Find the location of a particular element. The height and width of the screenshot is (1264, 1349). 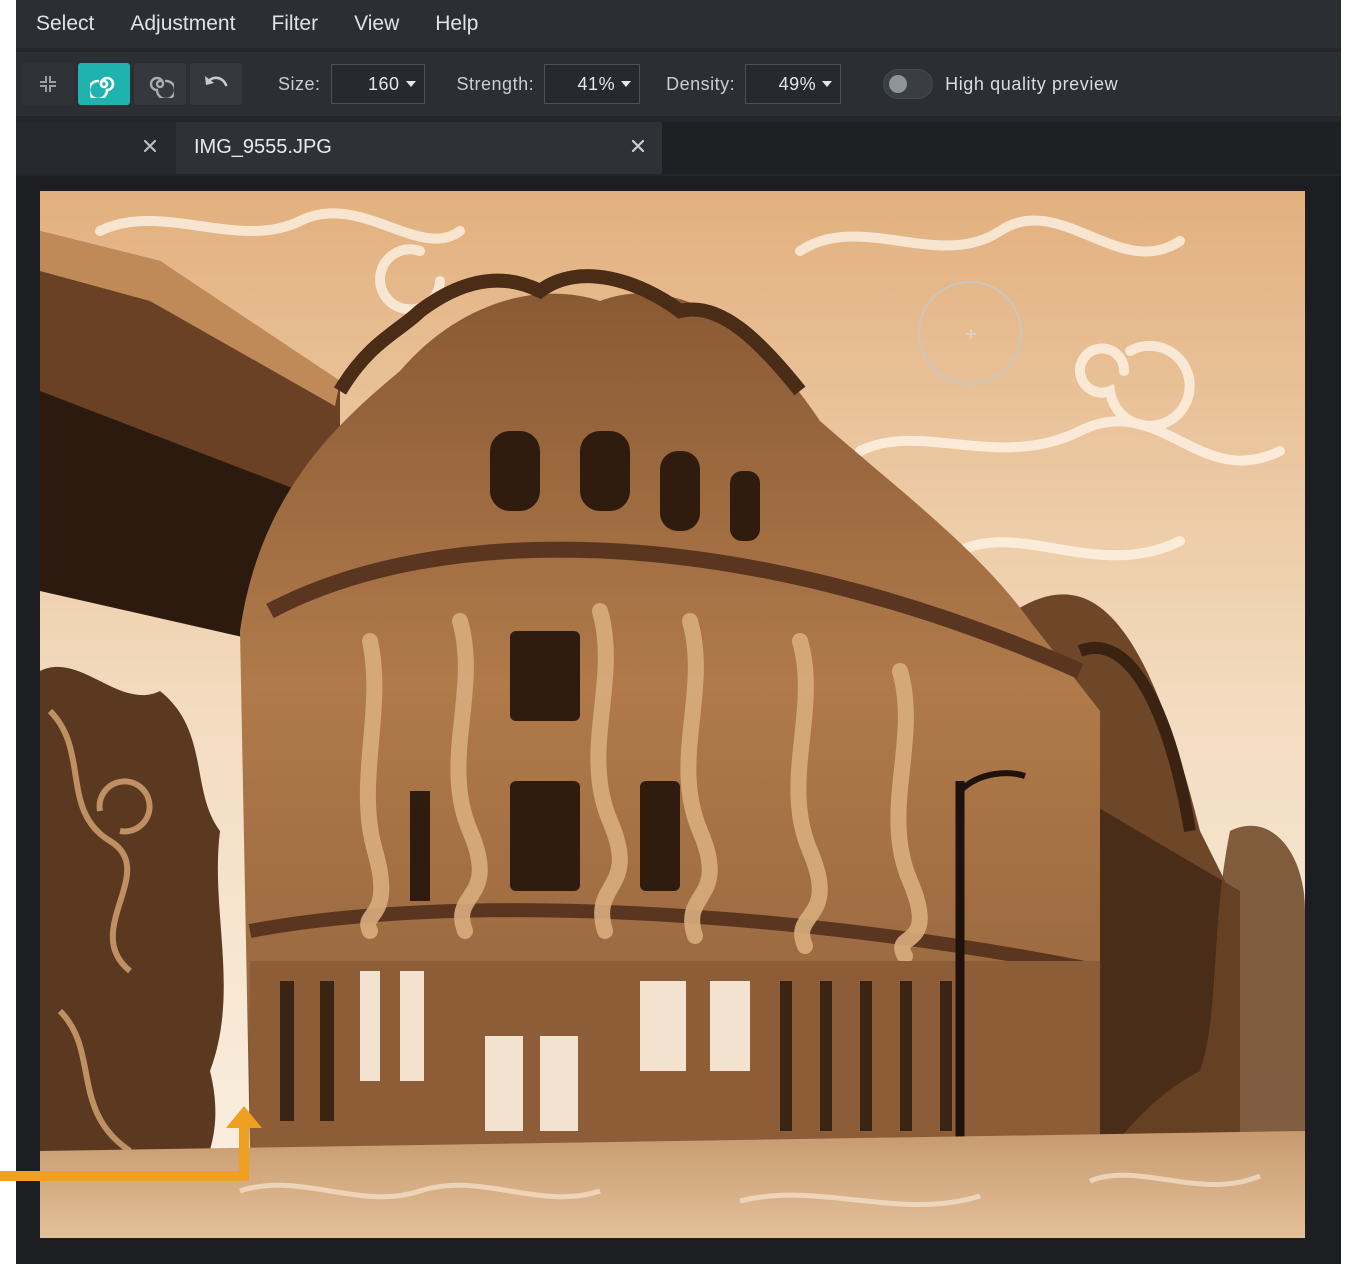

menu-view: View is located at coordinates (376, 24).